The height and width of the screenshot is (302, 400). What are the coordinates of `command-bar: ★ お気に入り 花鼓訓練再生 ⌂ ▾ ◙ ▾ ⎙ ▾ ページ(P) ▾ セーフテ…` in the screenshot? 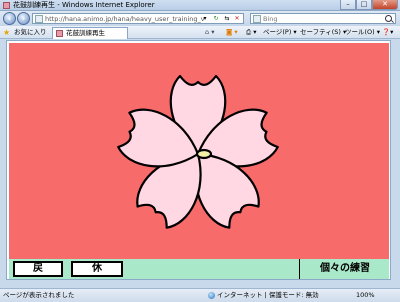 It's located at (200, 32).